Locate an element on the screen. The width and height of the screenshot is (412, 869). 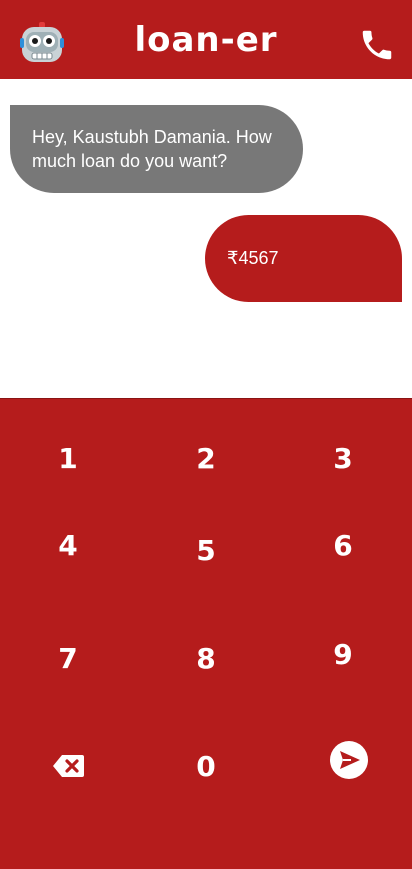
app-title: loan-er is located at coordinates (206, 40).